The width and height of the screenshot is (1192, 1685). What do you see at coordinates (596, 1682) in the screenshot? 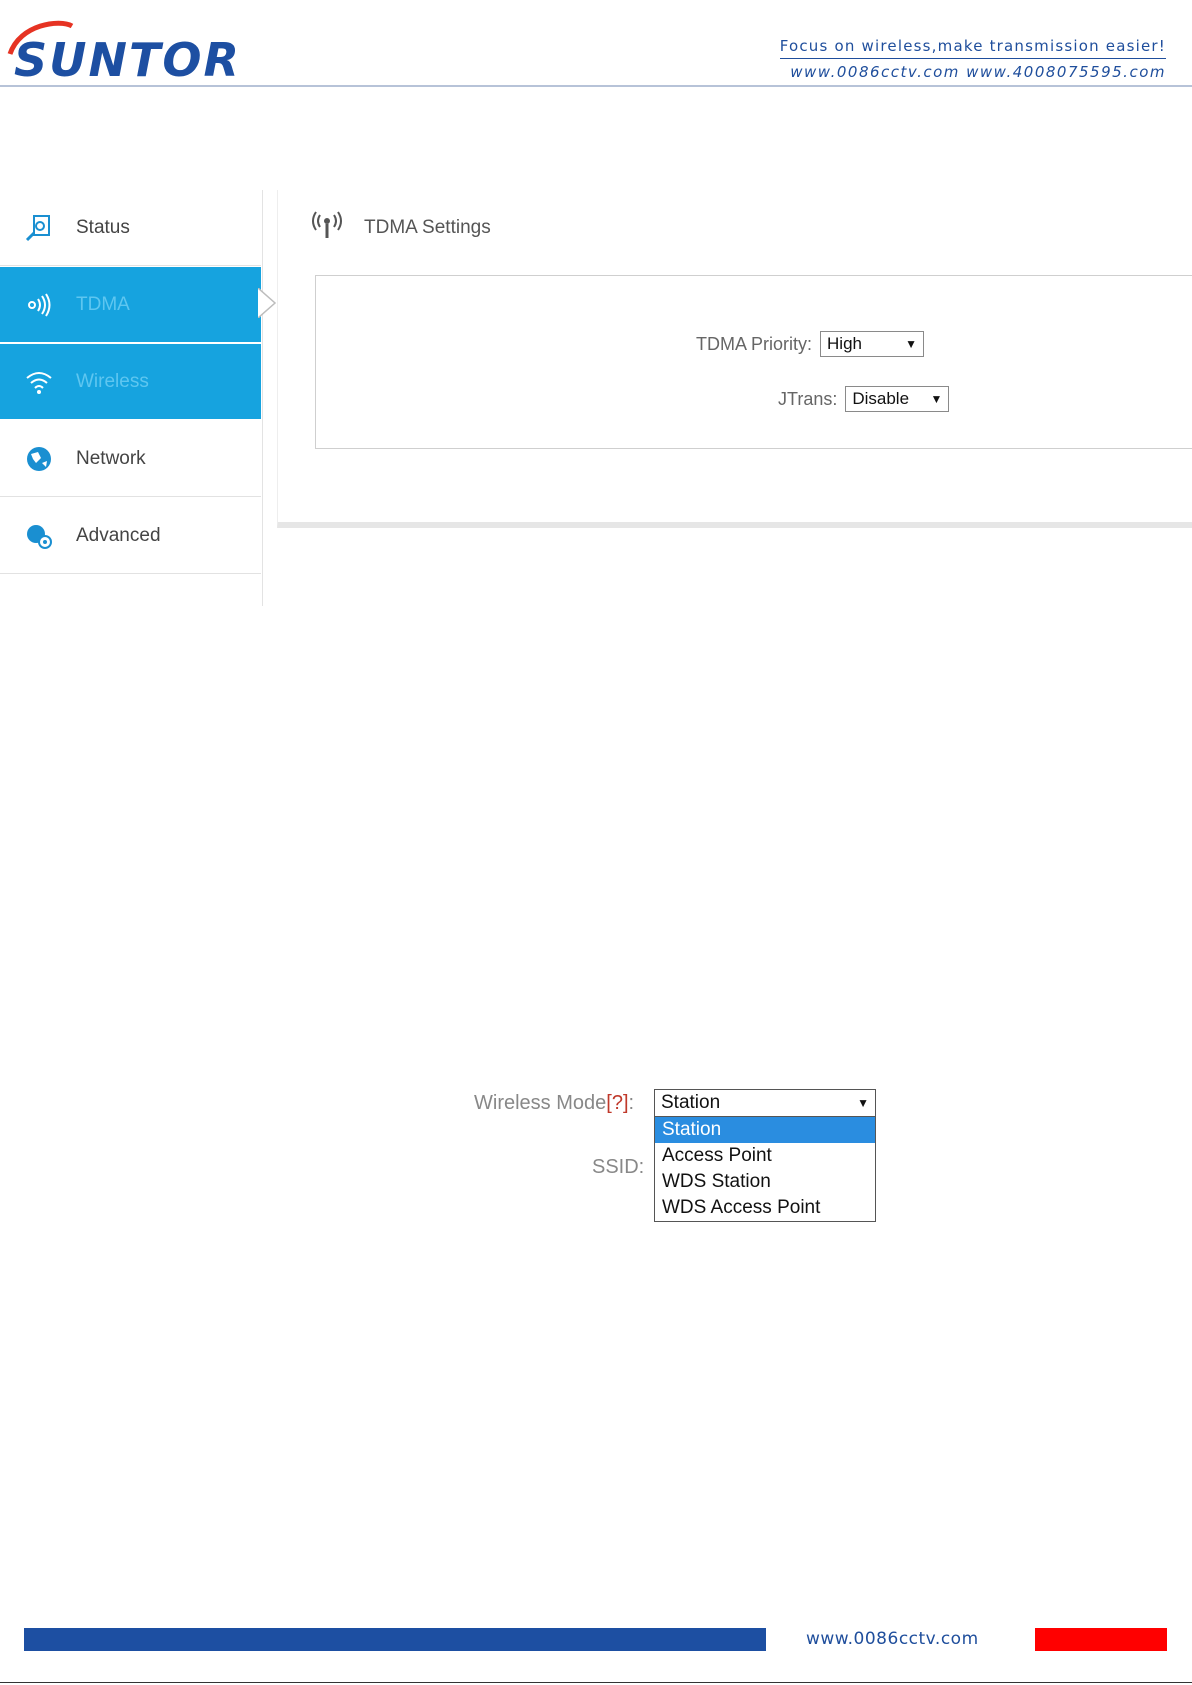
I see `footer-divider` at bounding box center [596, 1682].